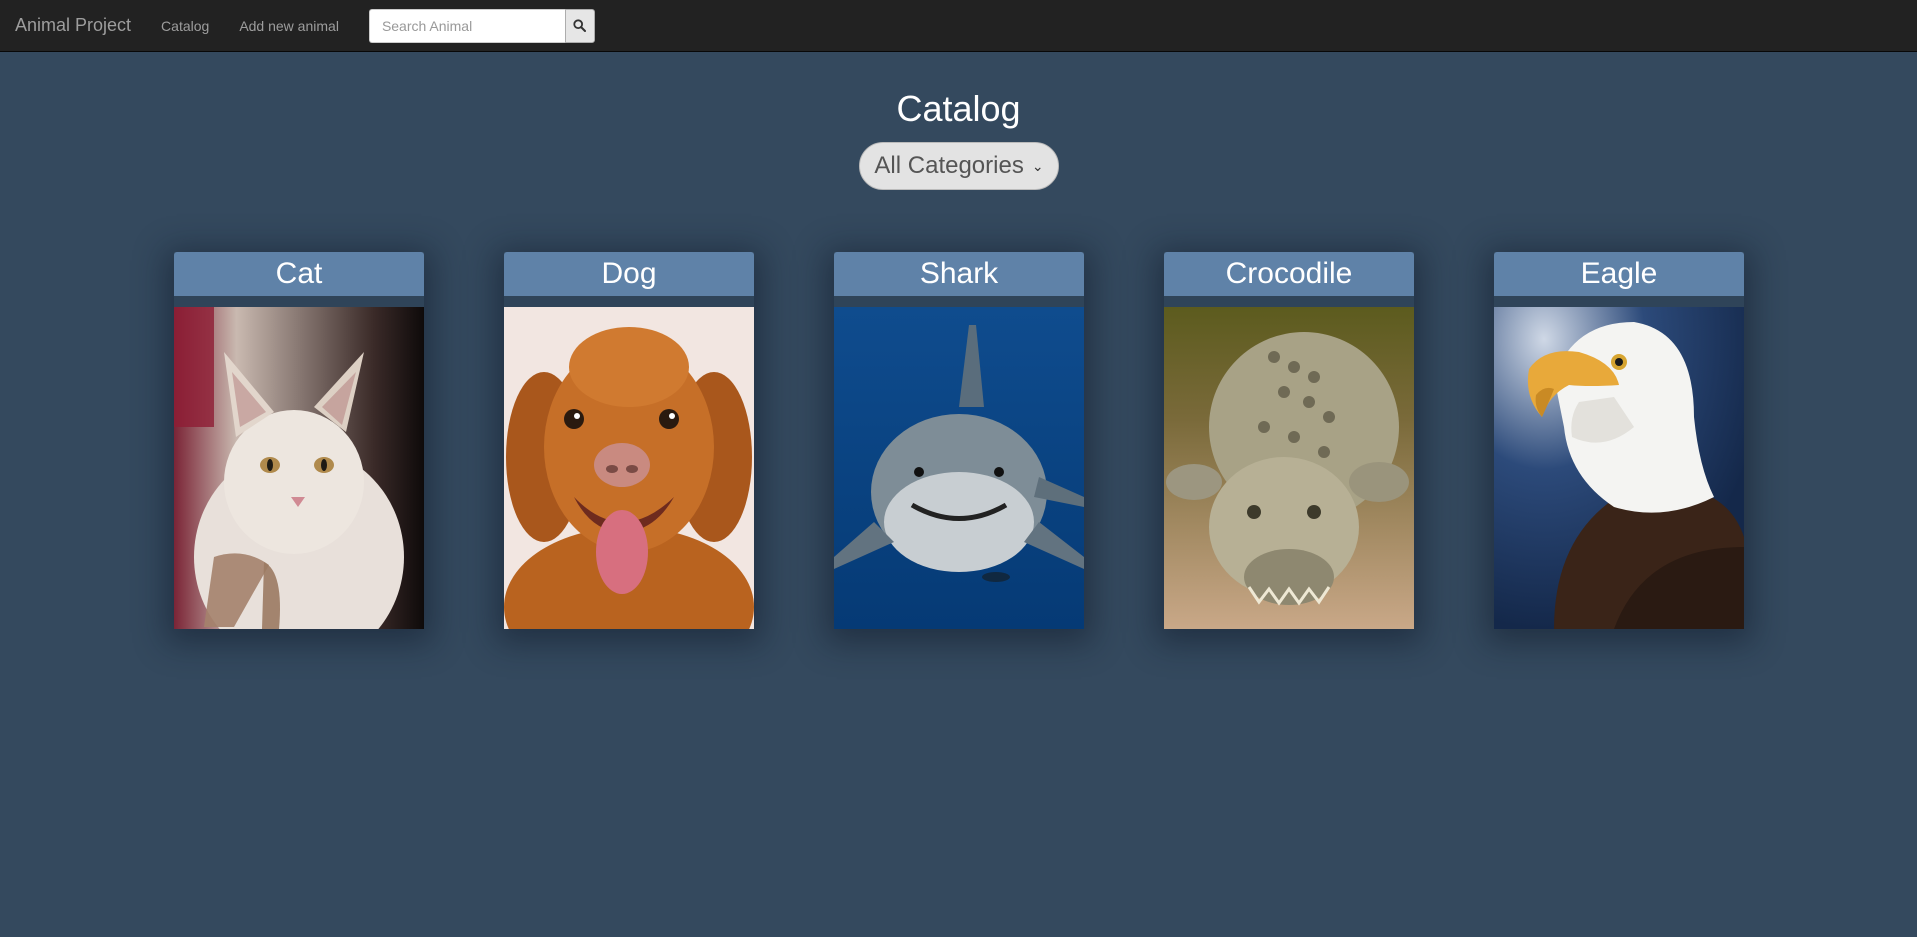 The image size is (1917, 937). I want to click on animal-card-eagle: Eagle, so click(1619, 440).